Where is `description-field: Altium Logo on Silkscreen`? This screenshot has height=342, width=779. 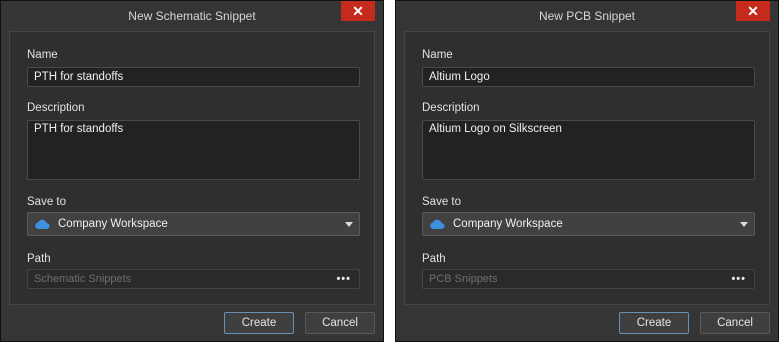 description-field: Altium Logo on Silkscreen is located at coordinates (588, 150).